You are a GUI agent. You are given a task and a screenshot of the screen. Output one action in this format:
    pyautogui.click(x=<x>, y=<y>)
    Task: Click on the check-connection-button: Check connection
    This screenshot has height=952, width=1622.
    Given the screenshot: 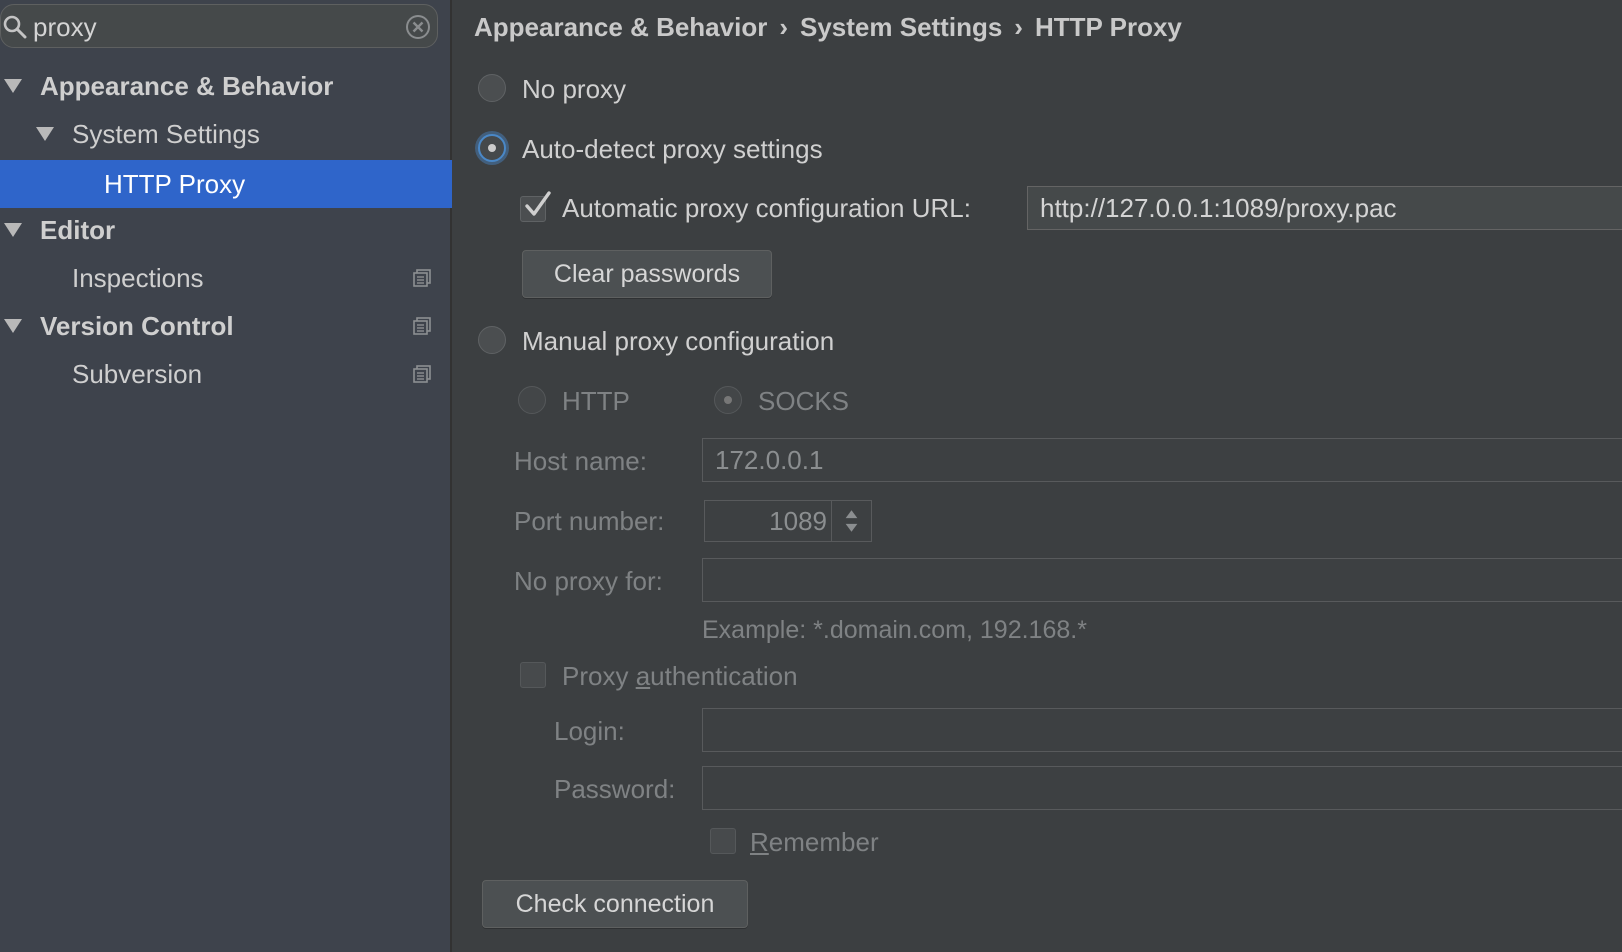 What is the action you would take?
    pyautogui.click(x=615, y=904)
    